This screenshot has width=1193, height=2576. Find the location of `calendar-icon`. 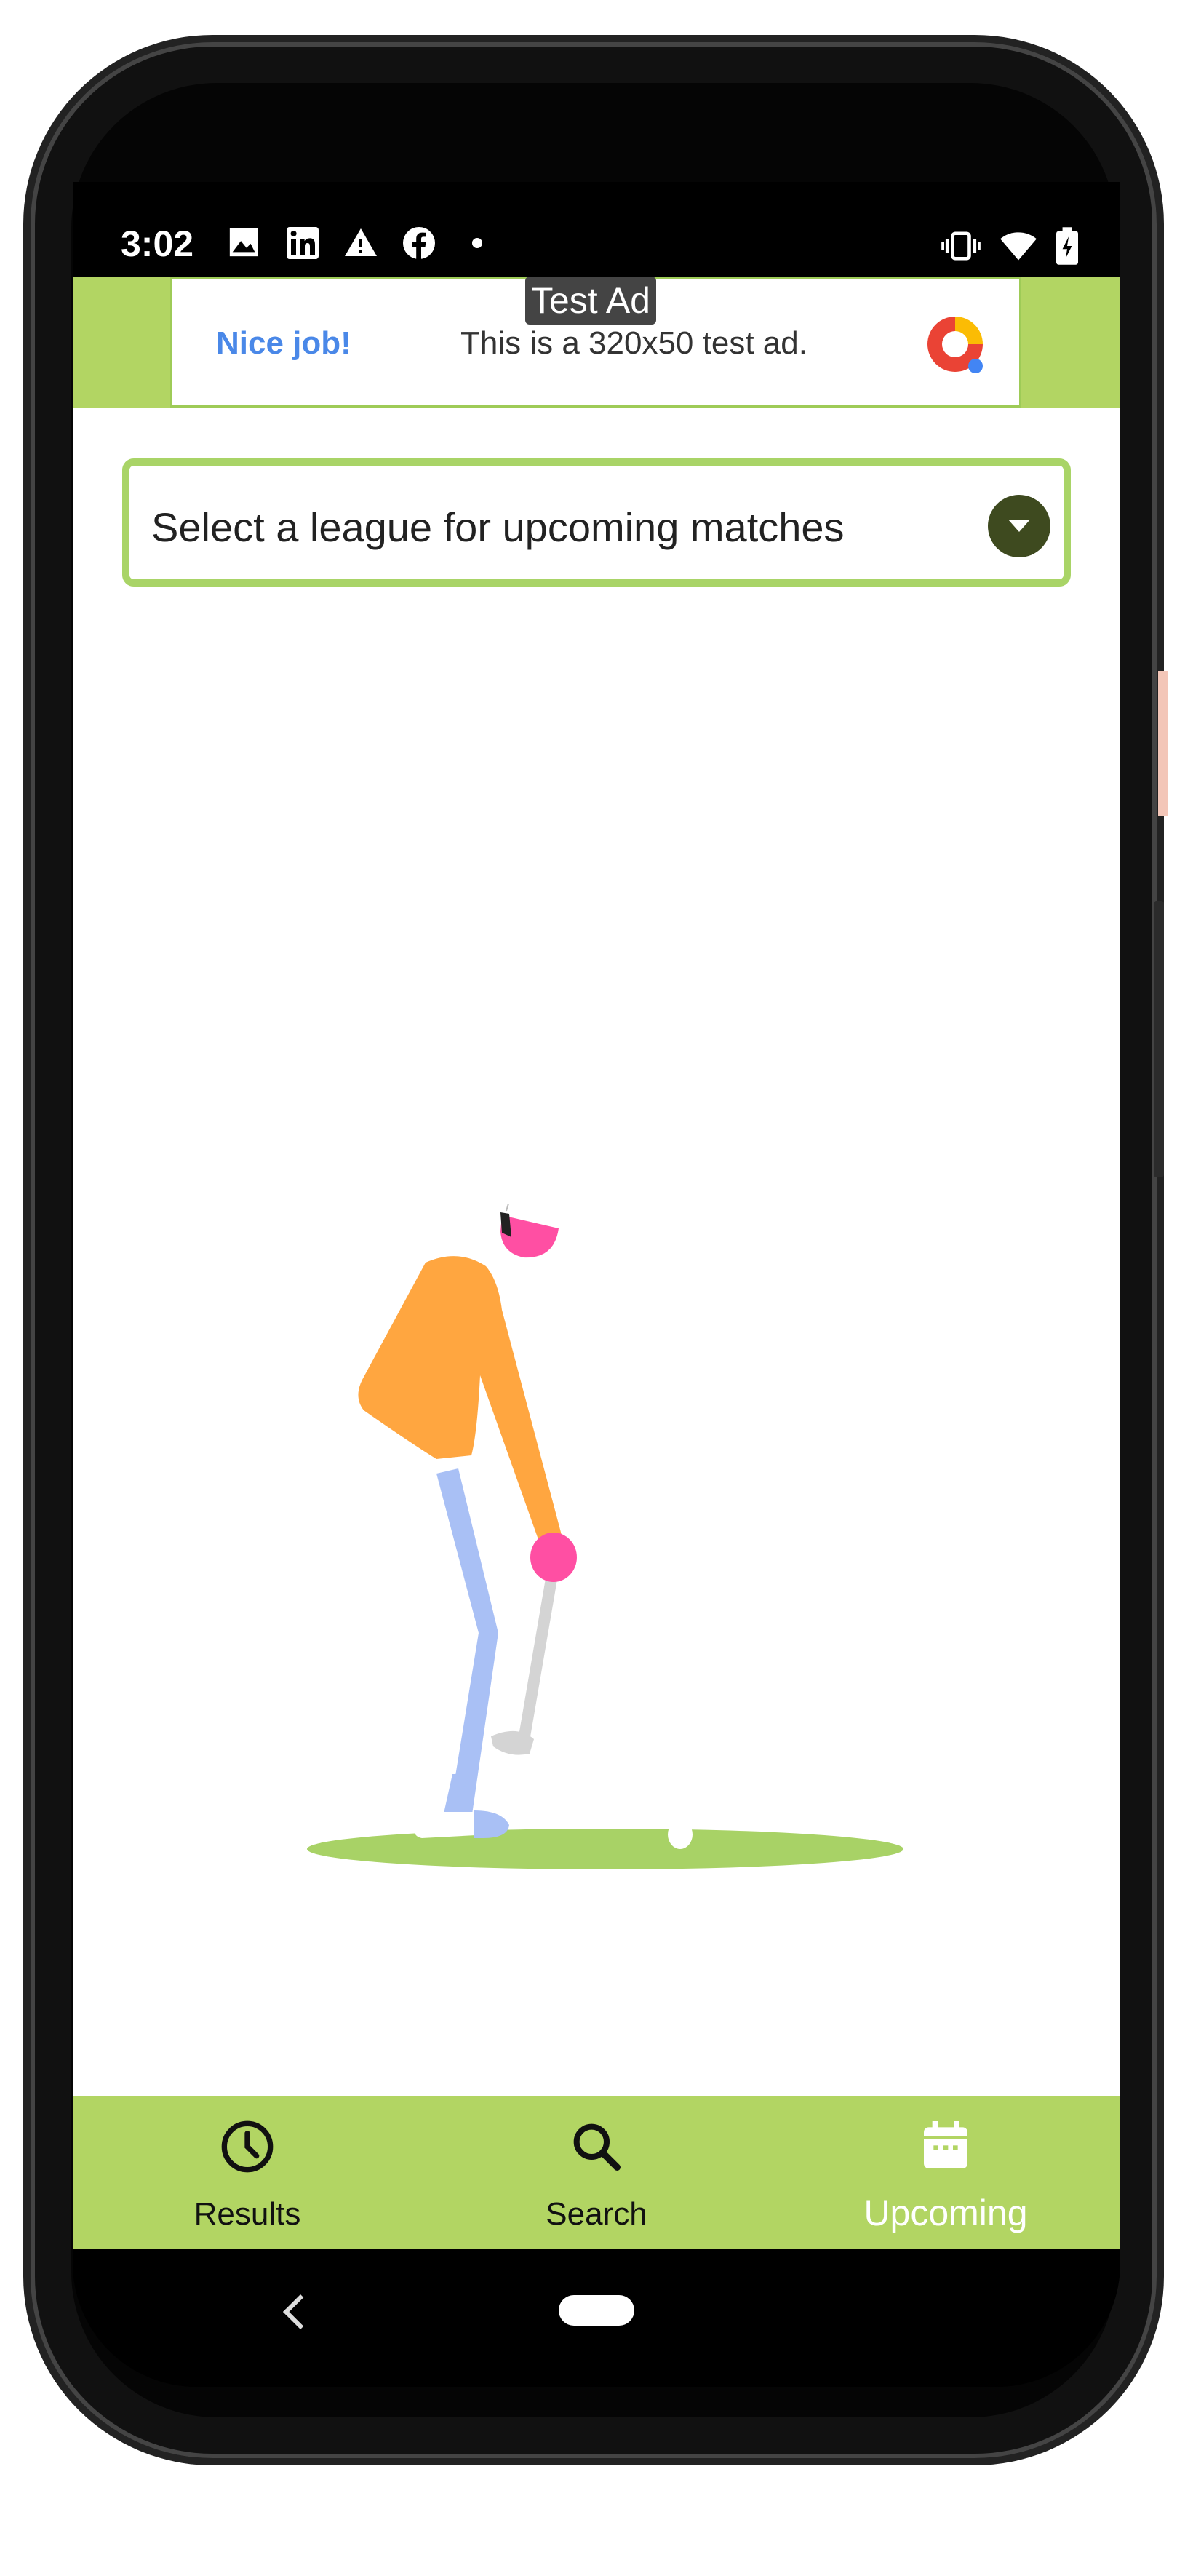

calendar-icon is located at coordinates (946, 2144).